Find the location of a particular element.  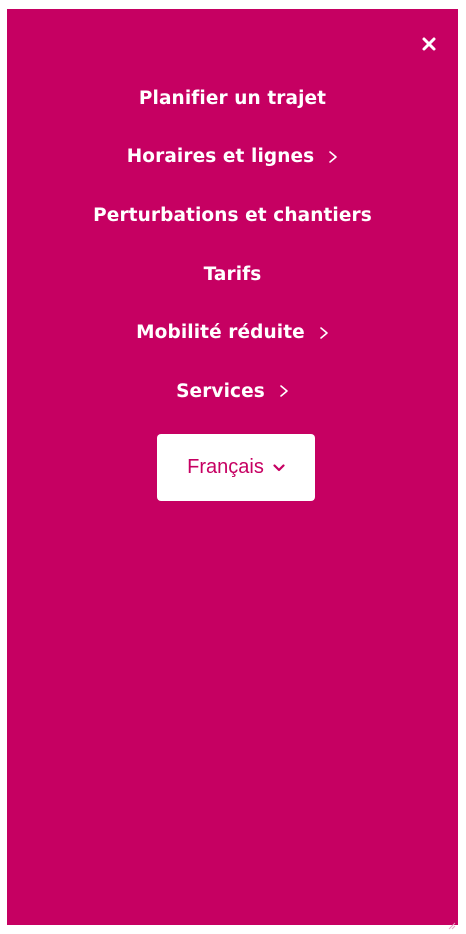

close-button is located at coordinates (429, 44).